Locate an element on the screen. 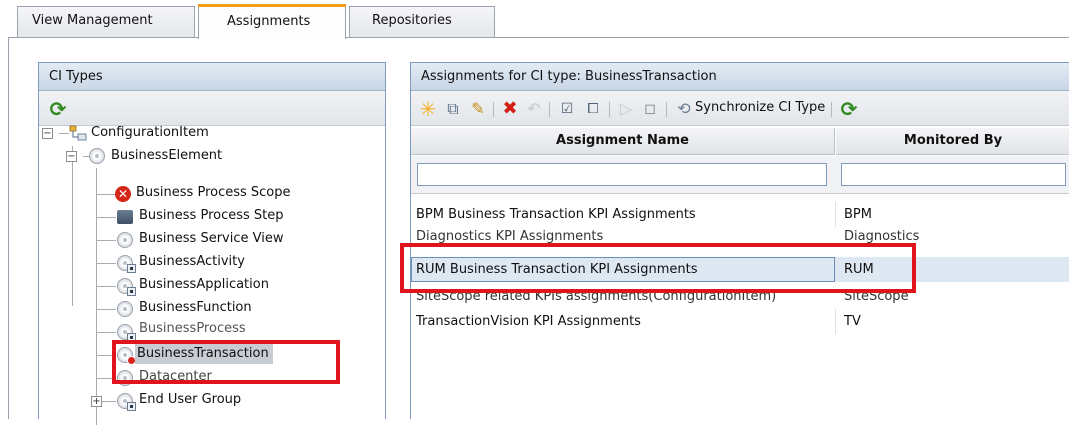 The image size is (1069, 425). assignment-name-filter-input is located at coordinates (622, 174).